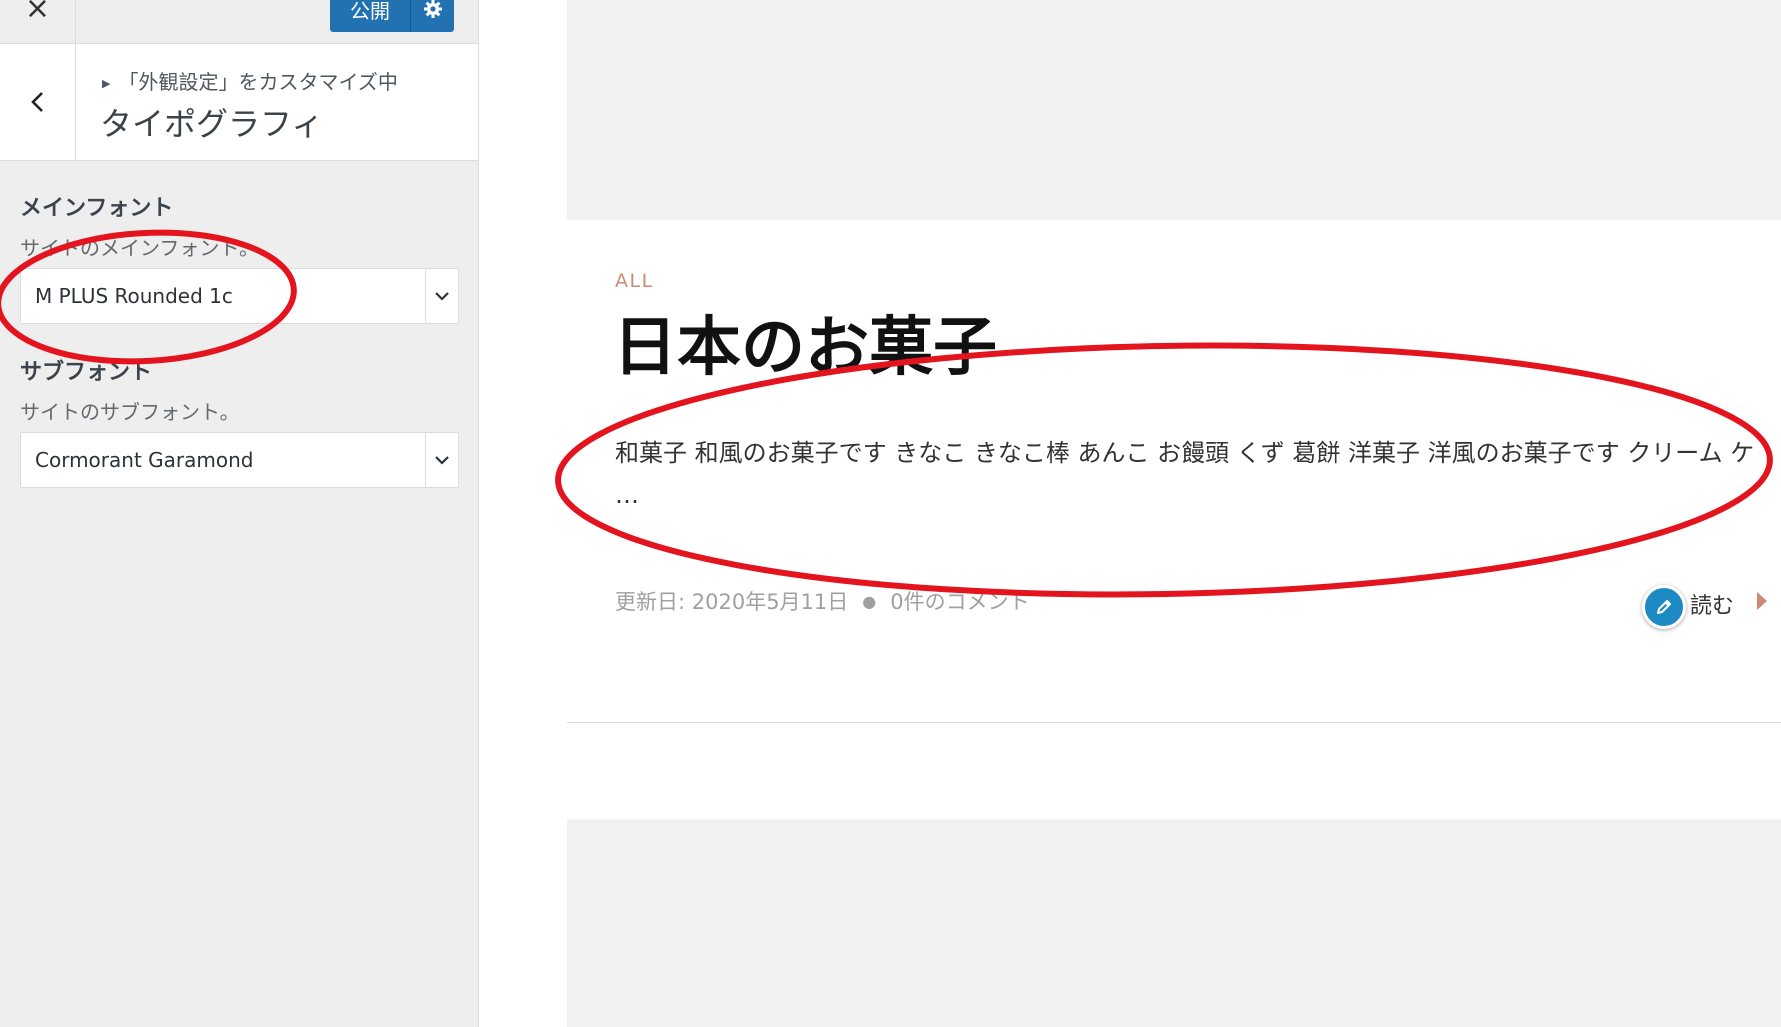 This screenshot has width=1781, height=1027. I want to click on gear-icon, so click(432, 9).